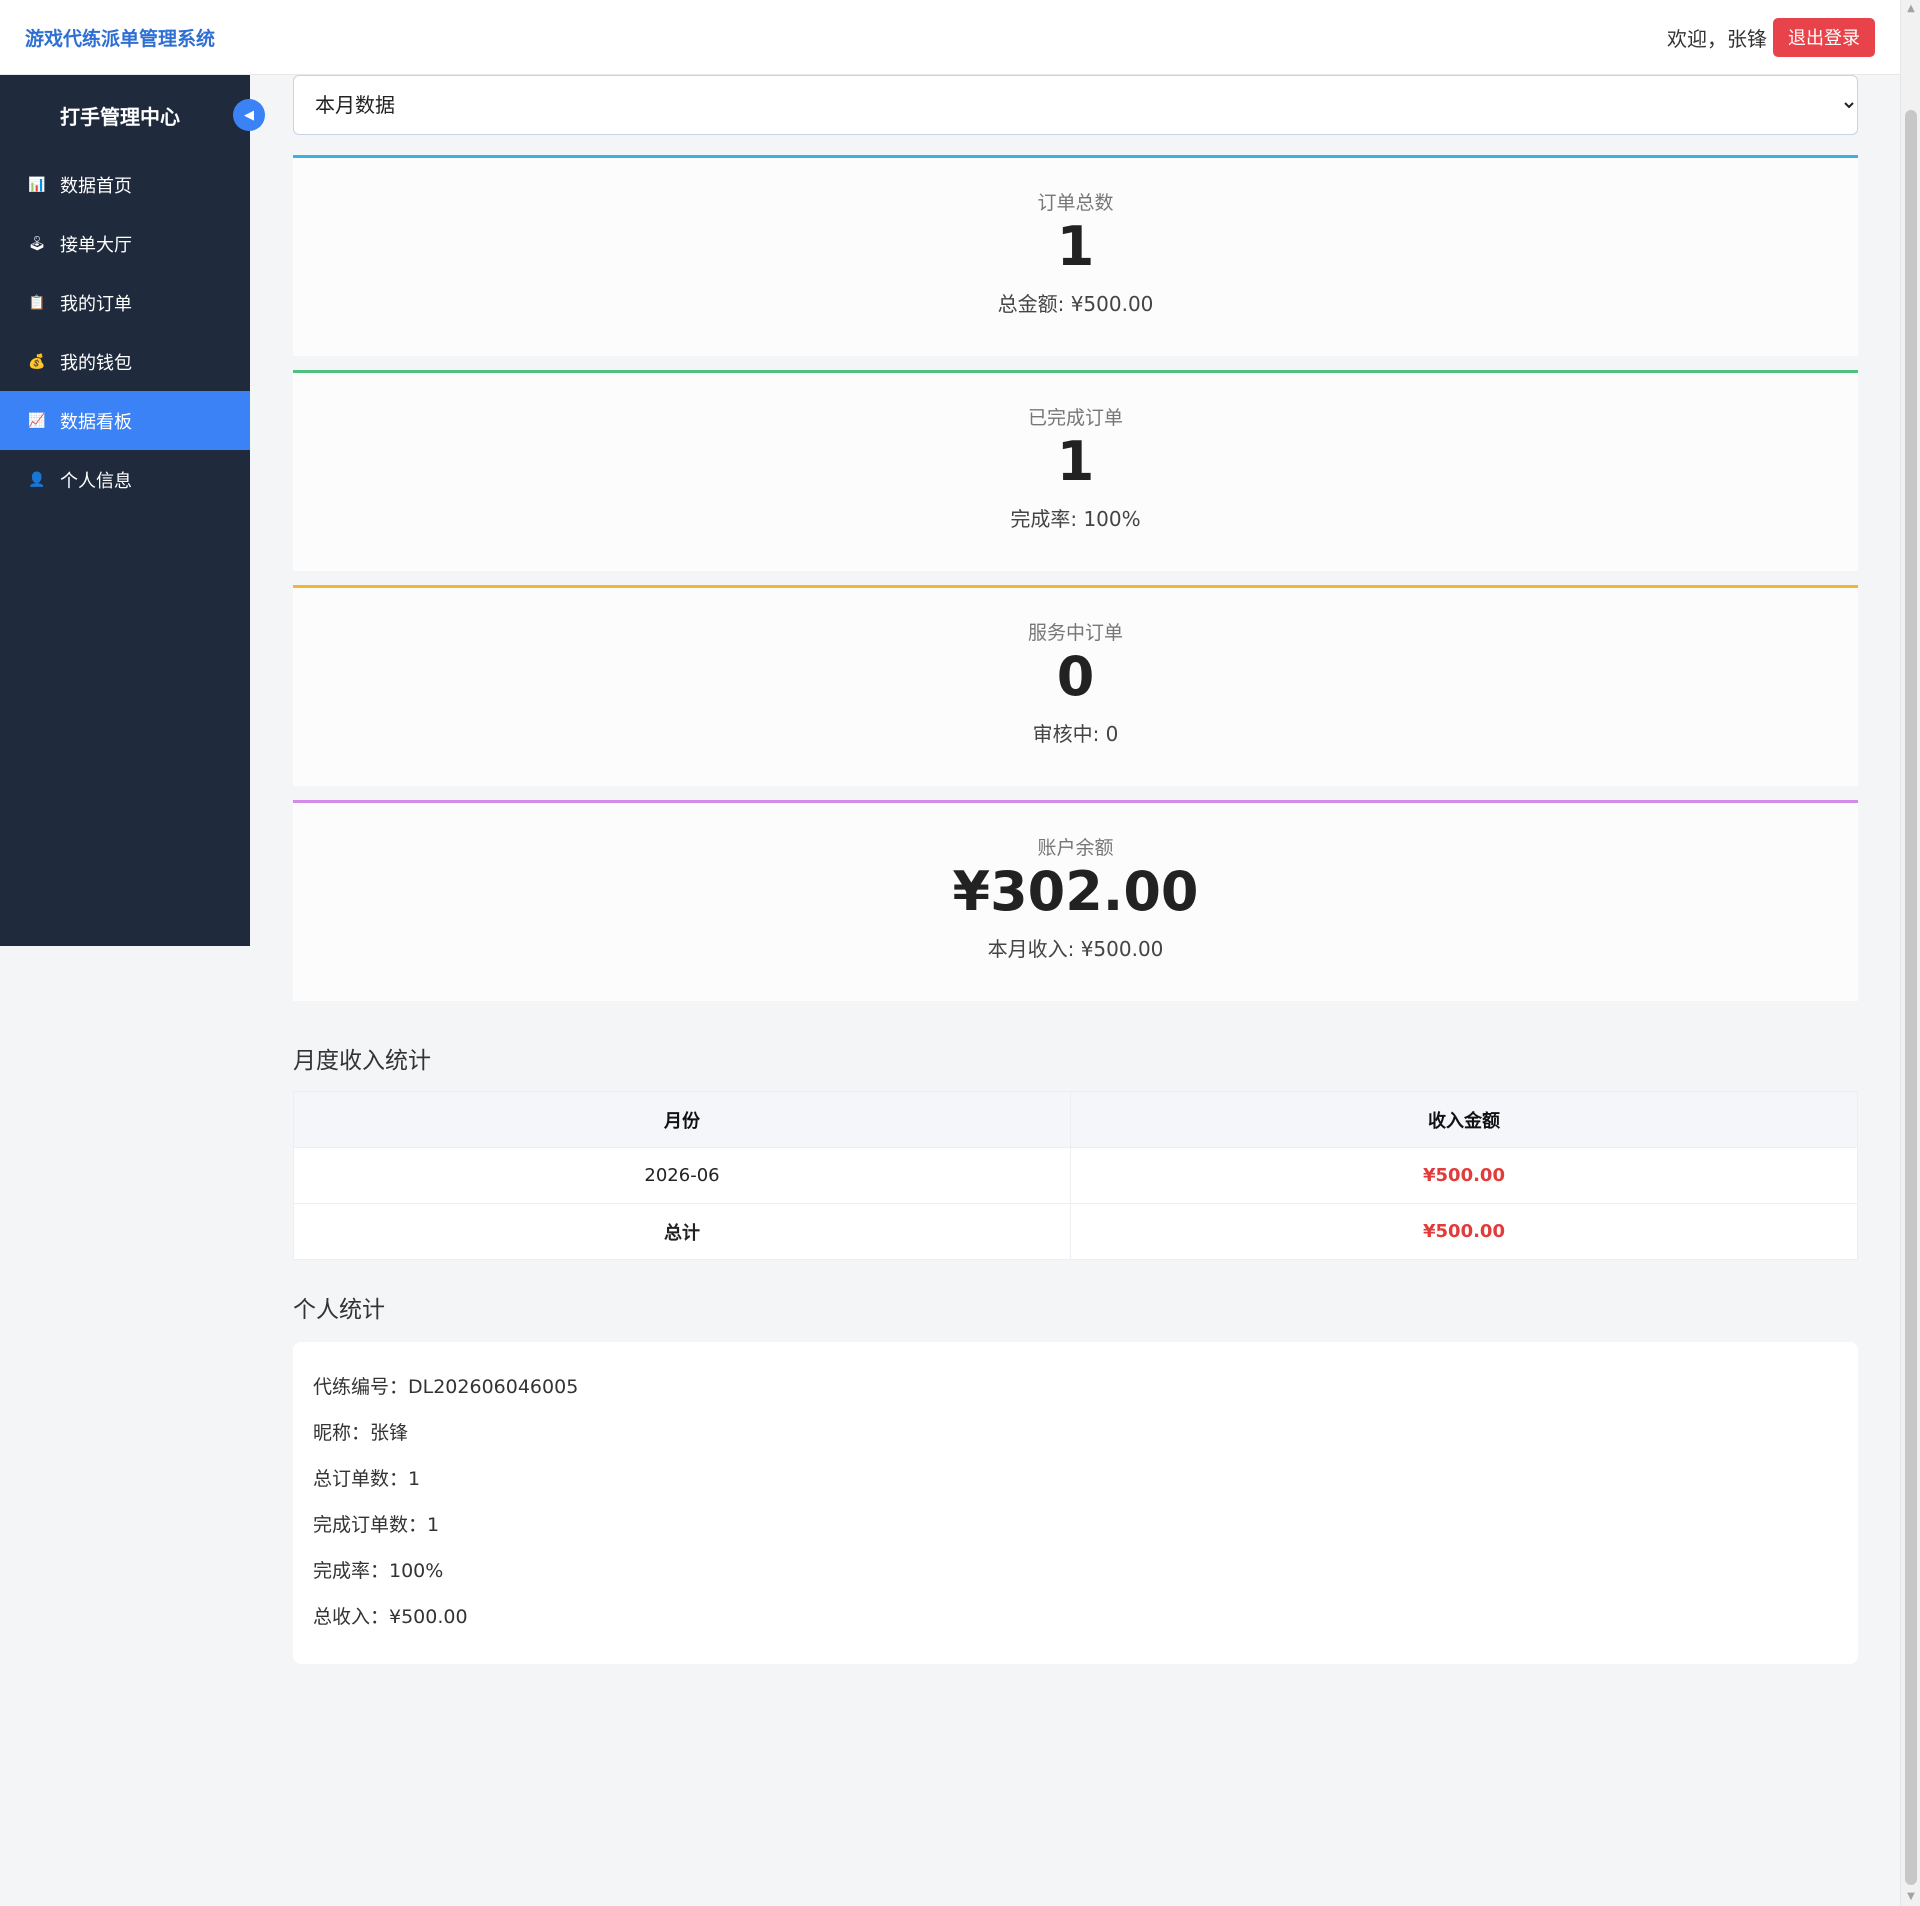 The height and width of the screenshot is (1906, 1920). I want to click on chevron-left-icon: ◀, so click(249, 115).